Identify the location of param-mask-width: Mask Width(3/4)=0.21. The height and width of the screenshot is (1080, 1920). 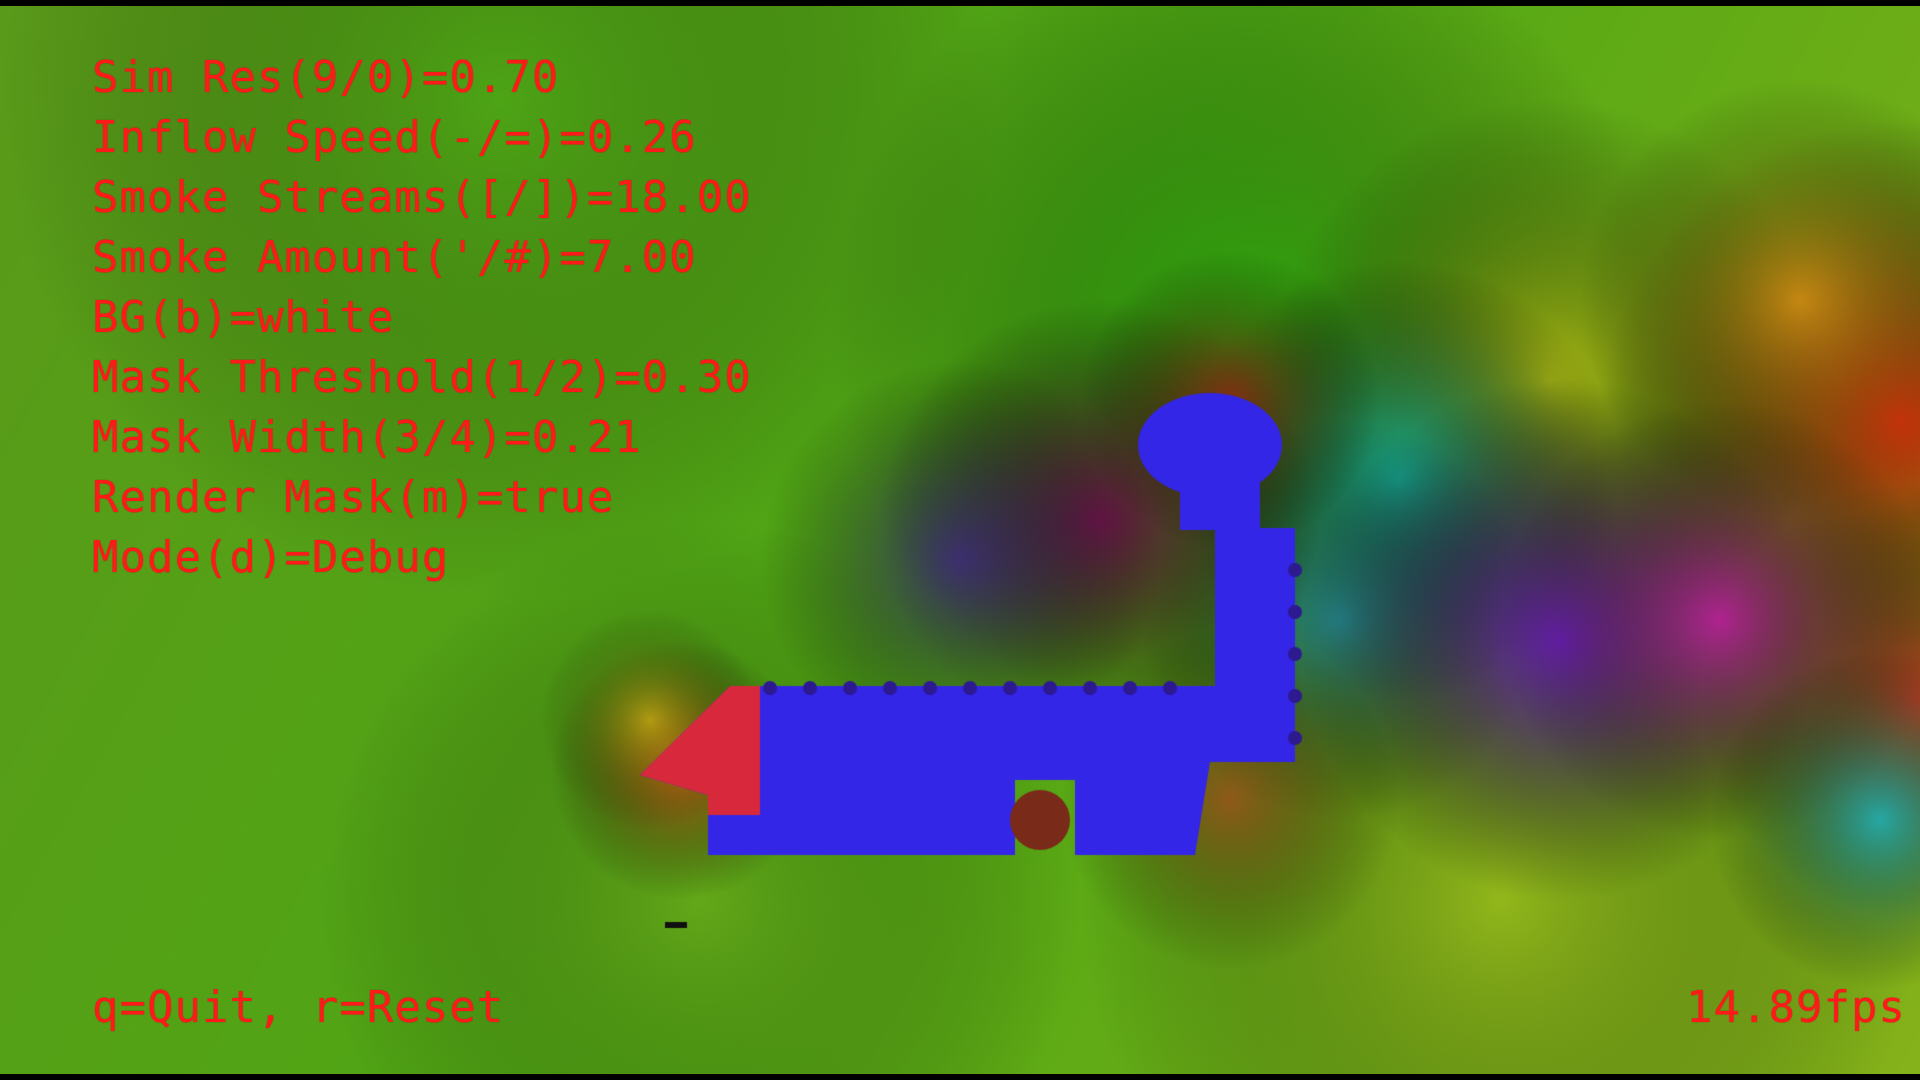
(367, 437).